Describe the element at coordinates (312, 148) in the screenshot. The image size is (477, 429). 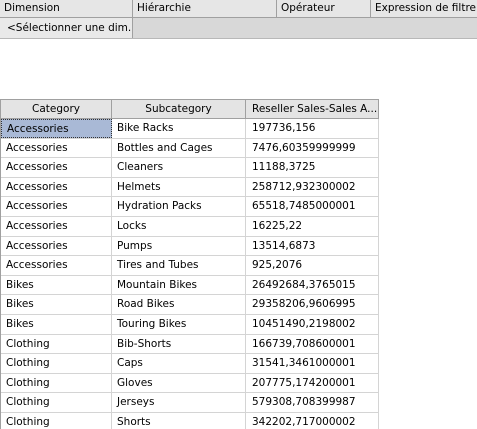
I see `reseller-sales-cell: 7476,60359999999` at that location.